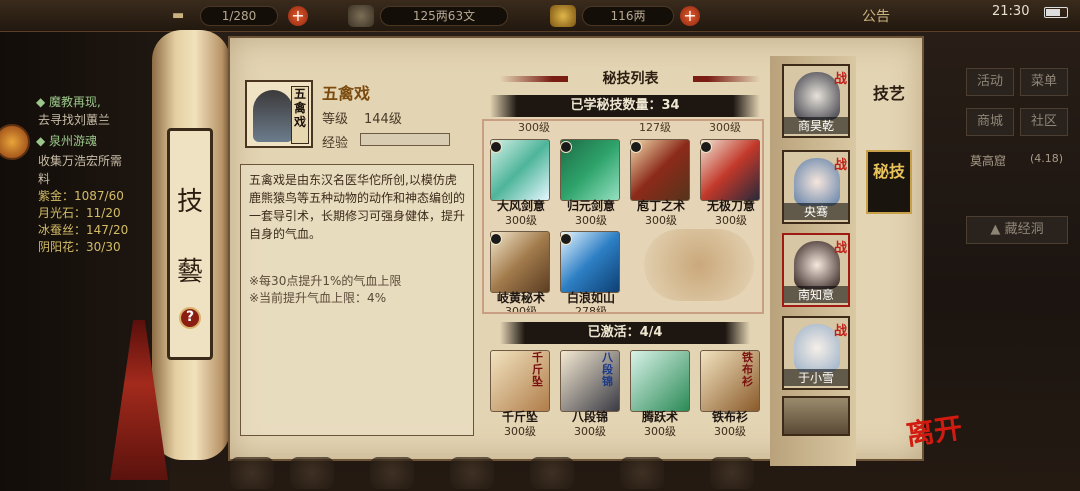 The width and height of the screenshot is (1080, 491). I want to click on mall-button: 商城, so click(990, 122).